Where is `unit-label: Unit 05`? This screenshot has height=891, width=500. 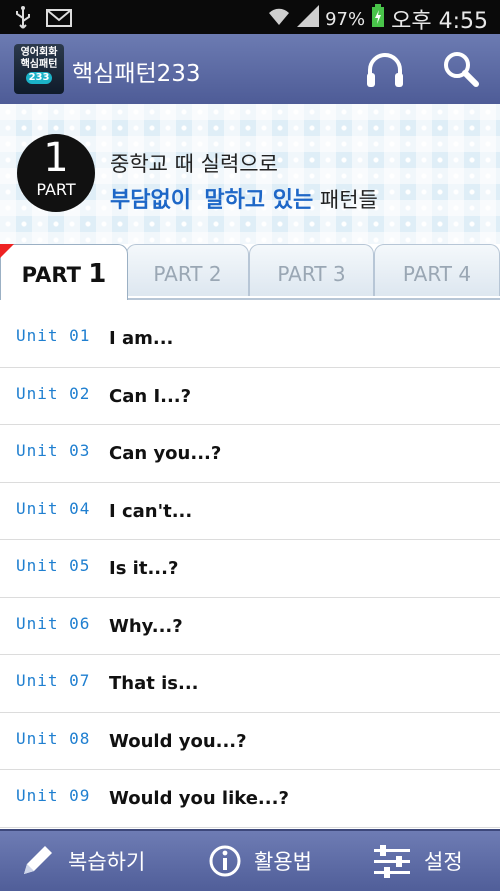
unit-label: Unit 05 is located at coordinates (53, 565).